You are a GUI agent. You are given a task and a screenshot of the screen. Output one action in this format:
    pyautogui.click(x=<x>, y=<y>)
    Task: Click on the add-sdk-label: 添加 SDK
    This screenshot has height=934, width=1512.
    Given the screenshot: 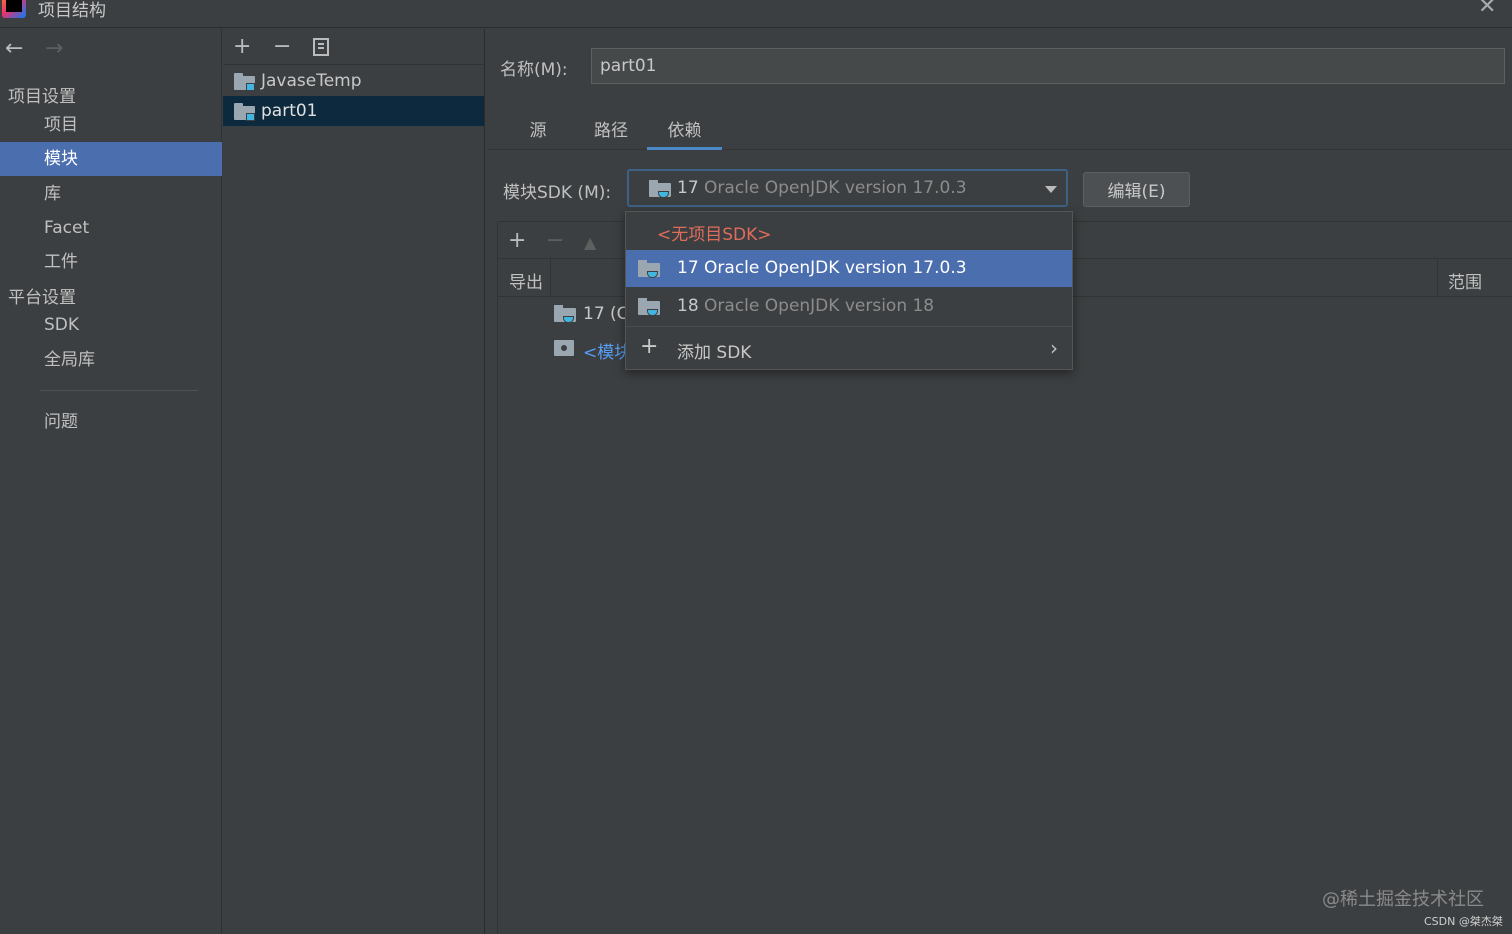 What is the action you would take?
    pyautogui.click(x=714, y=353)
    